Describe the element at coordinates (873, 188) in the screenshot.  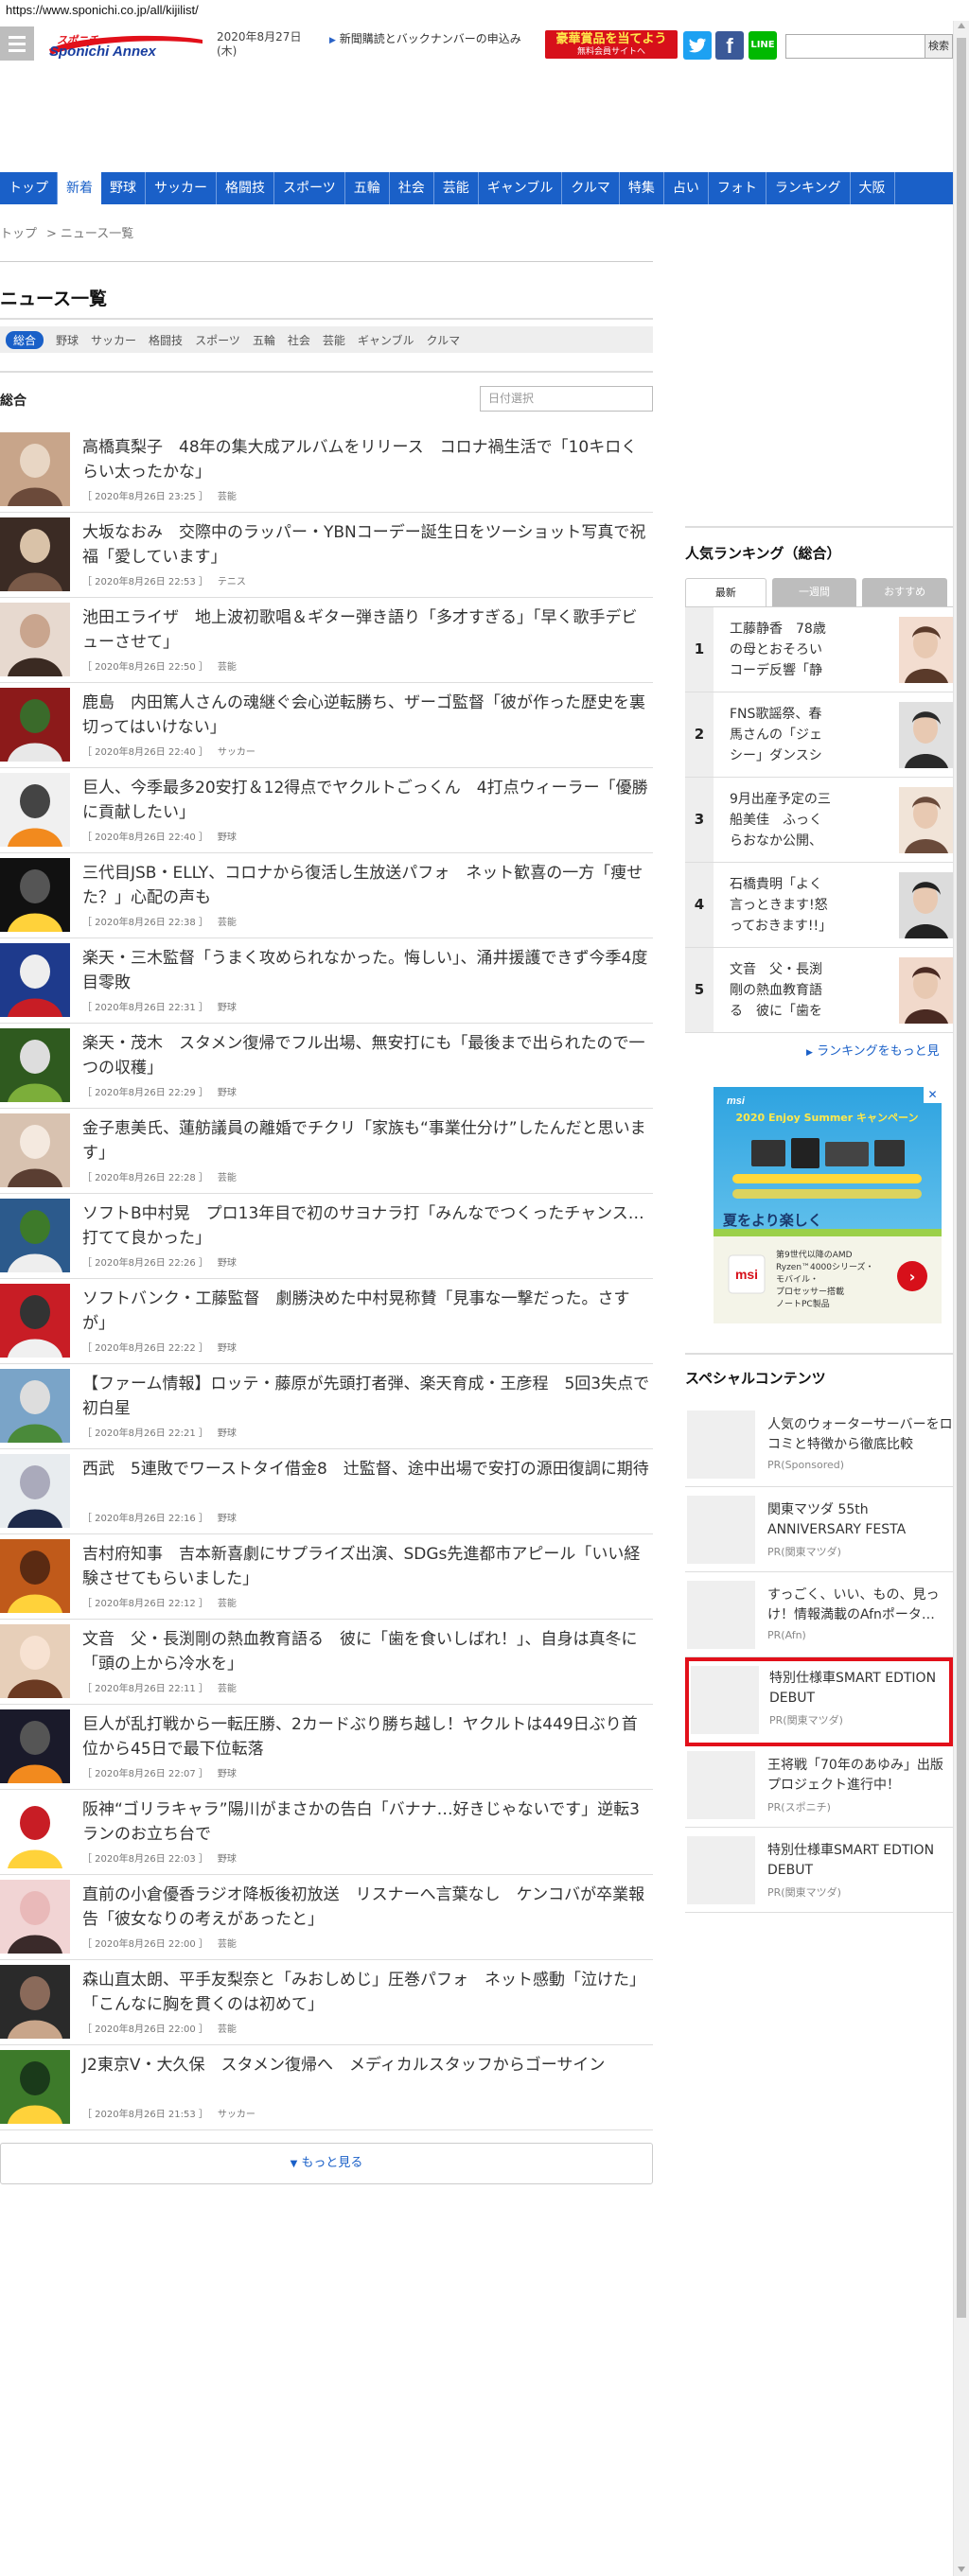
I see `nav-item-15: 大阪` at that location.